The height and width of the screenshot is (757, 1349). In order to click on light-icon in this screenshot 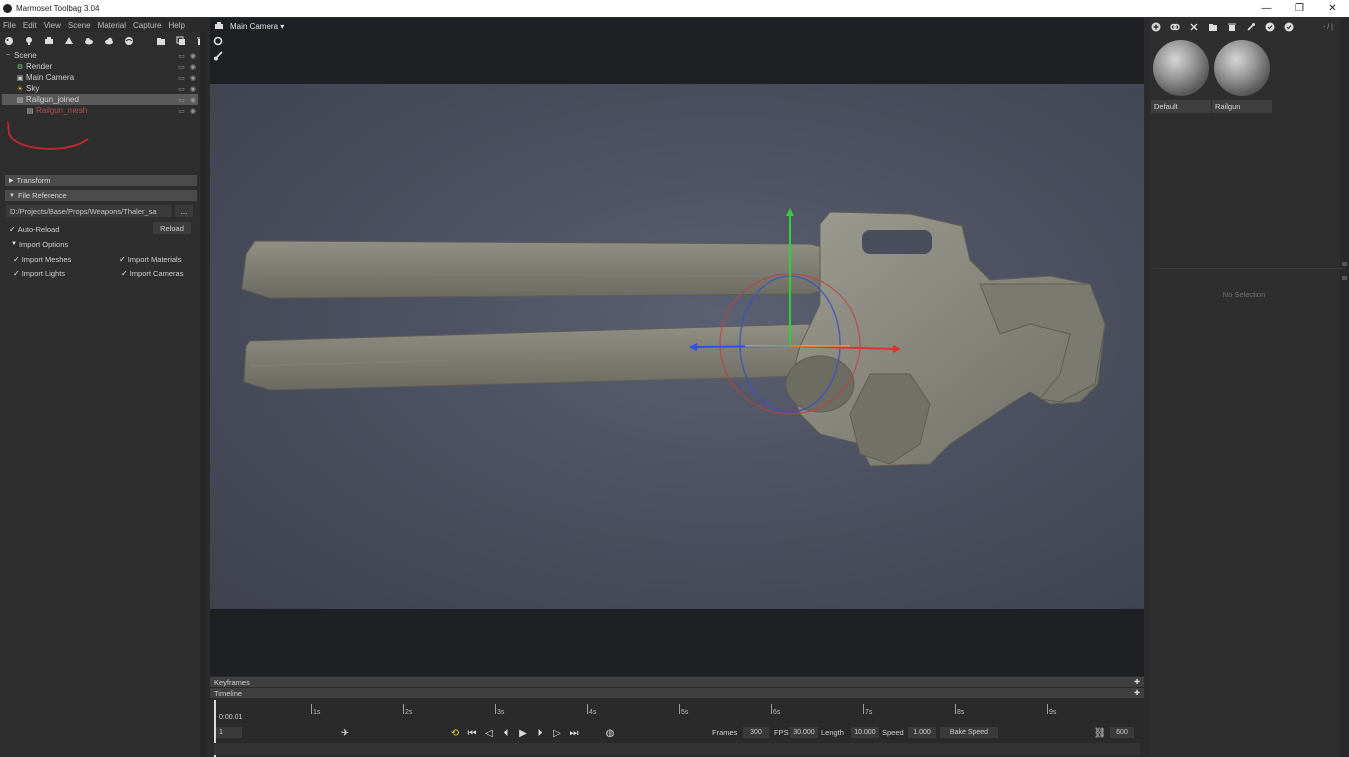, I will do `click(29, 41)`.